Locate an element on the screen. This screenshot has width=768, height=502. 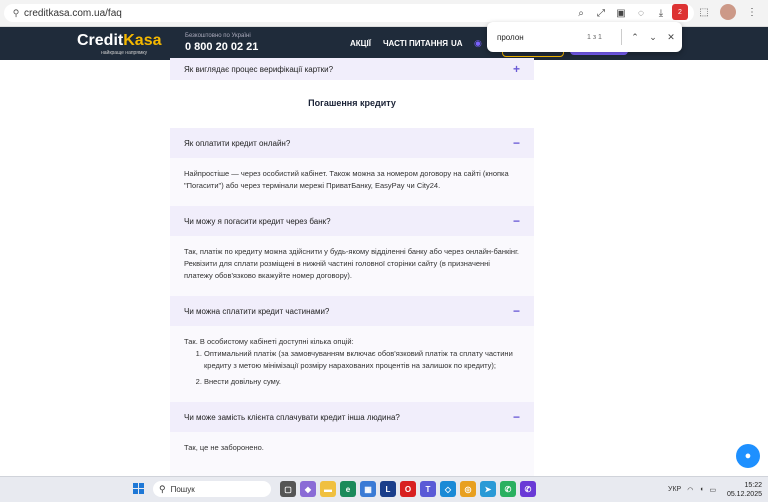
list-item: Внести довільну суму. is located at coordinates (362, 382).